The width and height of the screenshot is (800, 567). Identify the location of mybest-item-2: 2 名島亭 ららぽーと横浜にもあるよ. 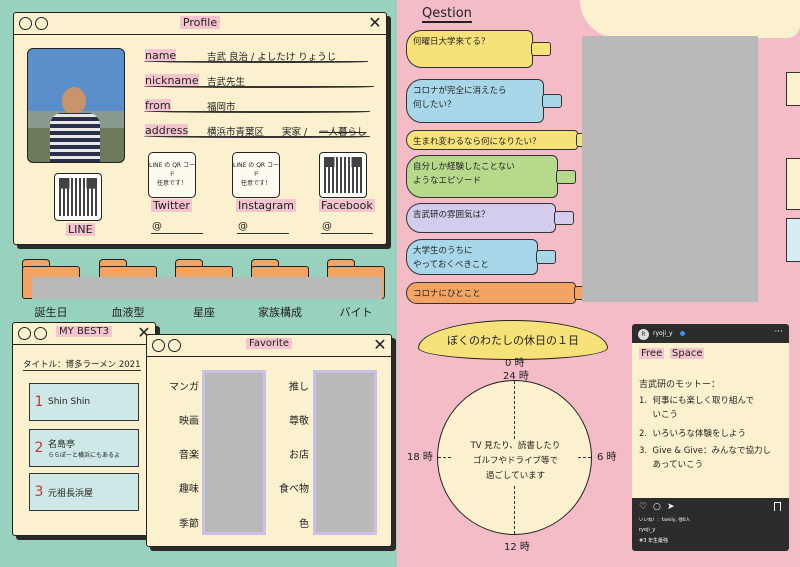
(84, 448).